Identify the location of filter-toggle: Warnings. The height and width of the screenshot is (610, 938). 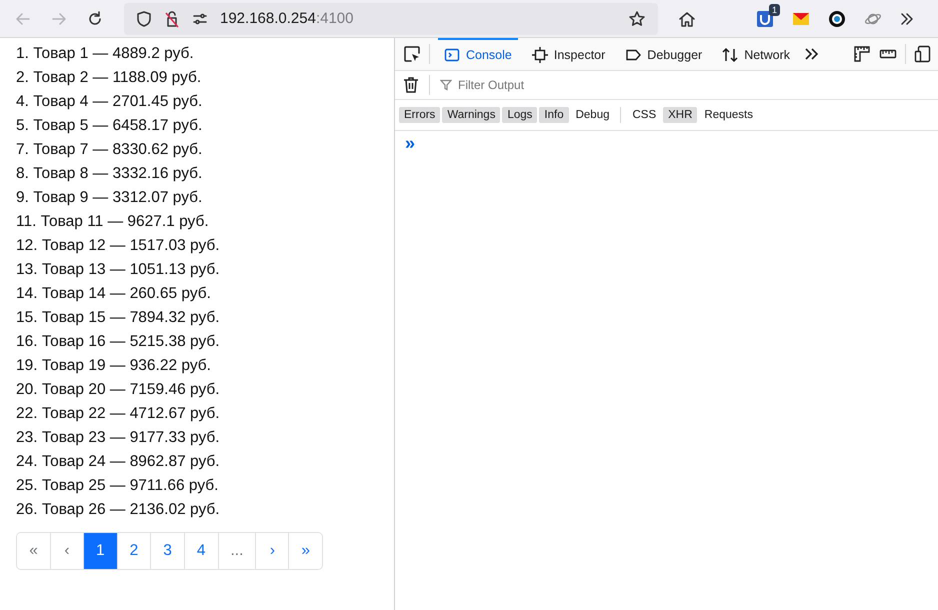
(471, 115).